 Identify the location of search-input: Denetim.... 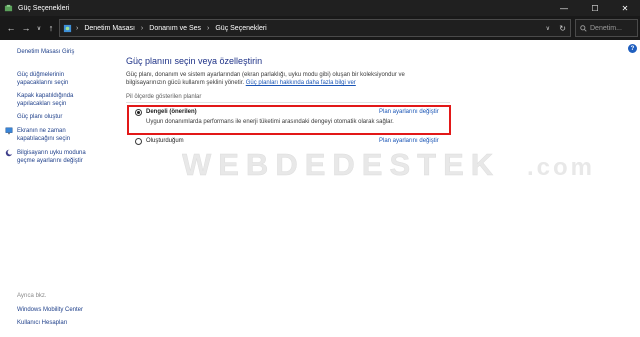
(606, 28).